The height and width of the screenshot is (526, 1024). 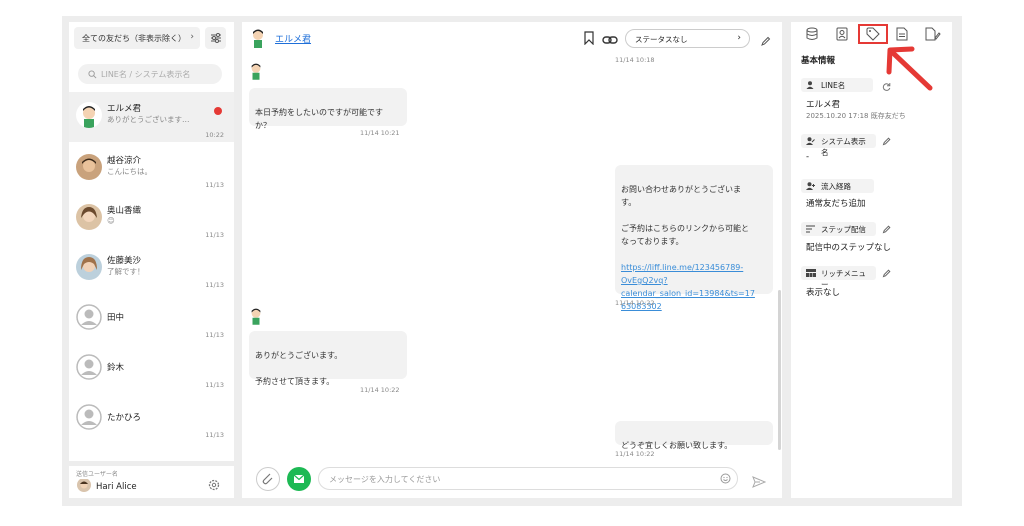 I want to click on gear-icon, so click(x=214, y=485).